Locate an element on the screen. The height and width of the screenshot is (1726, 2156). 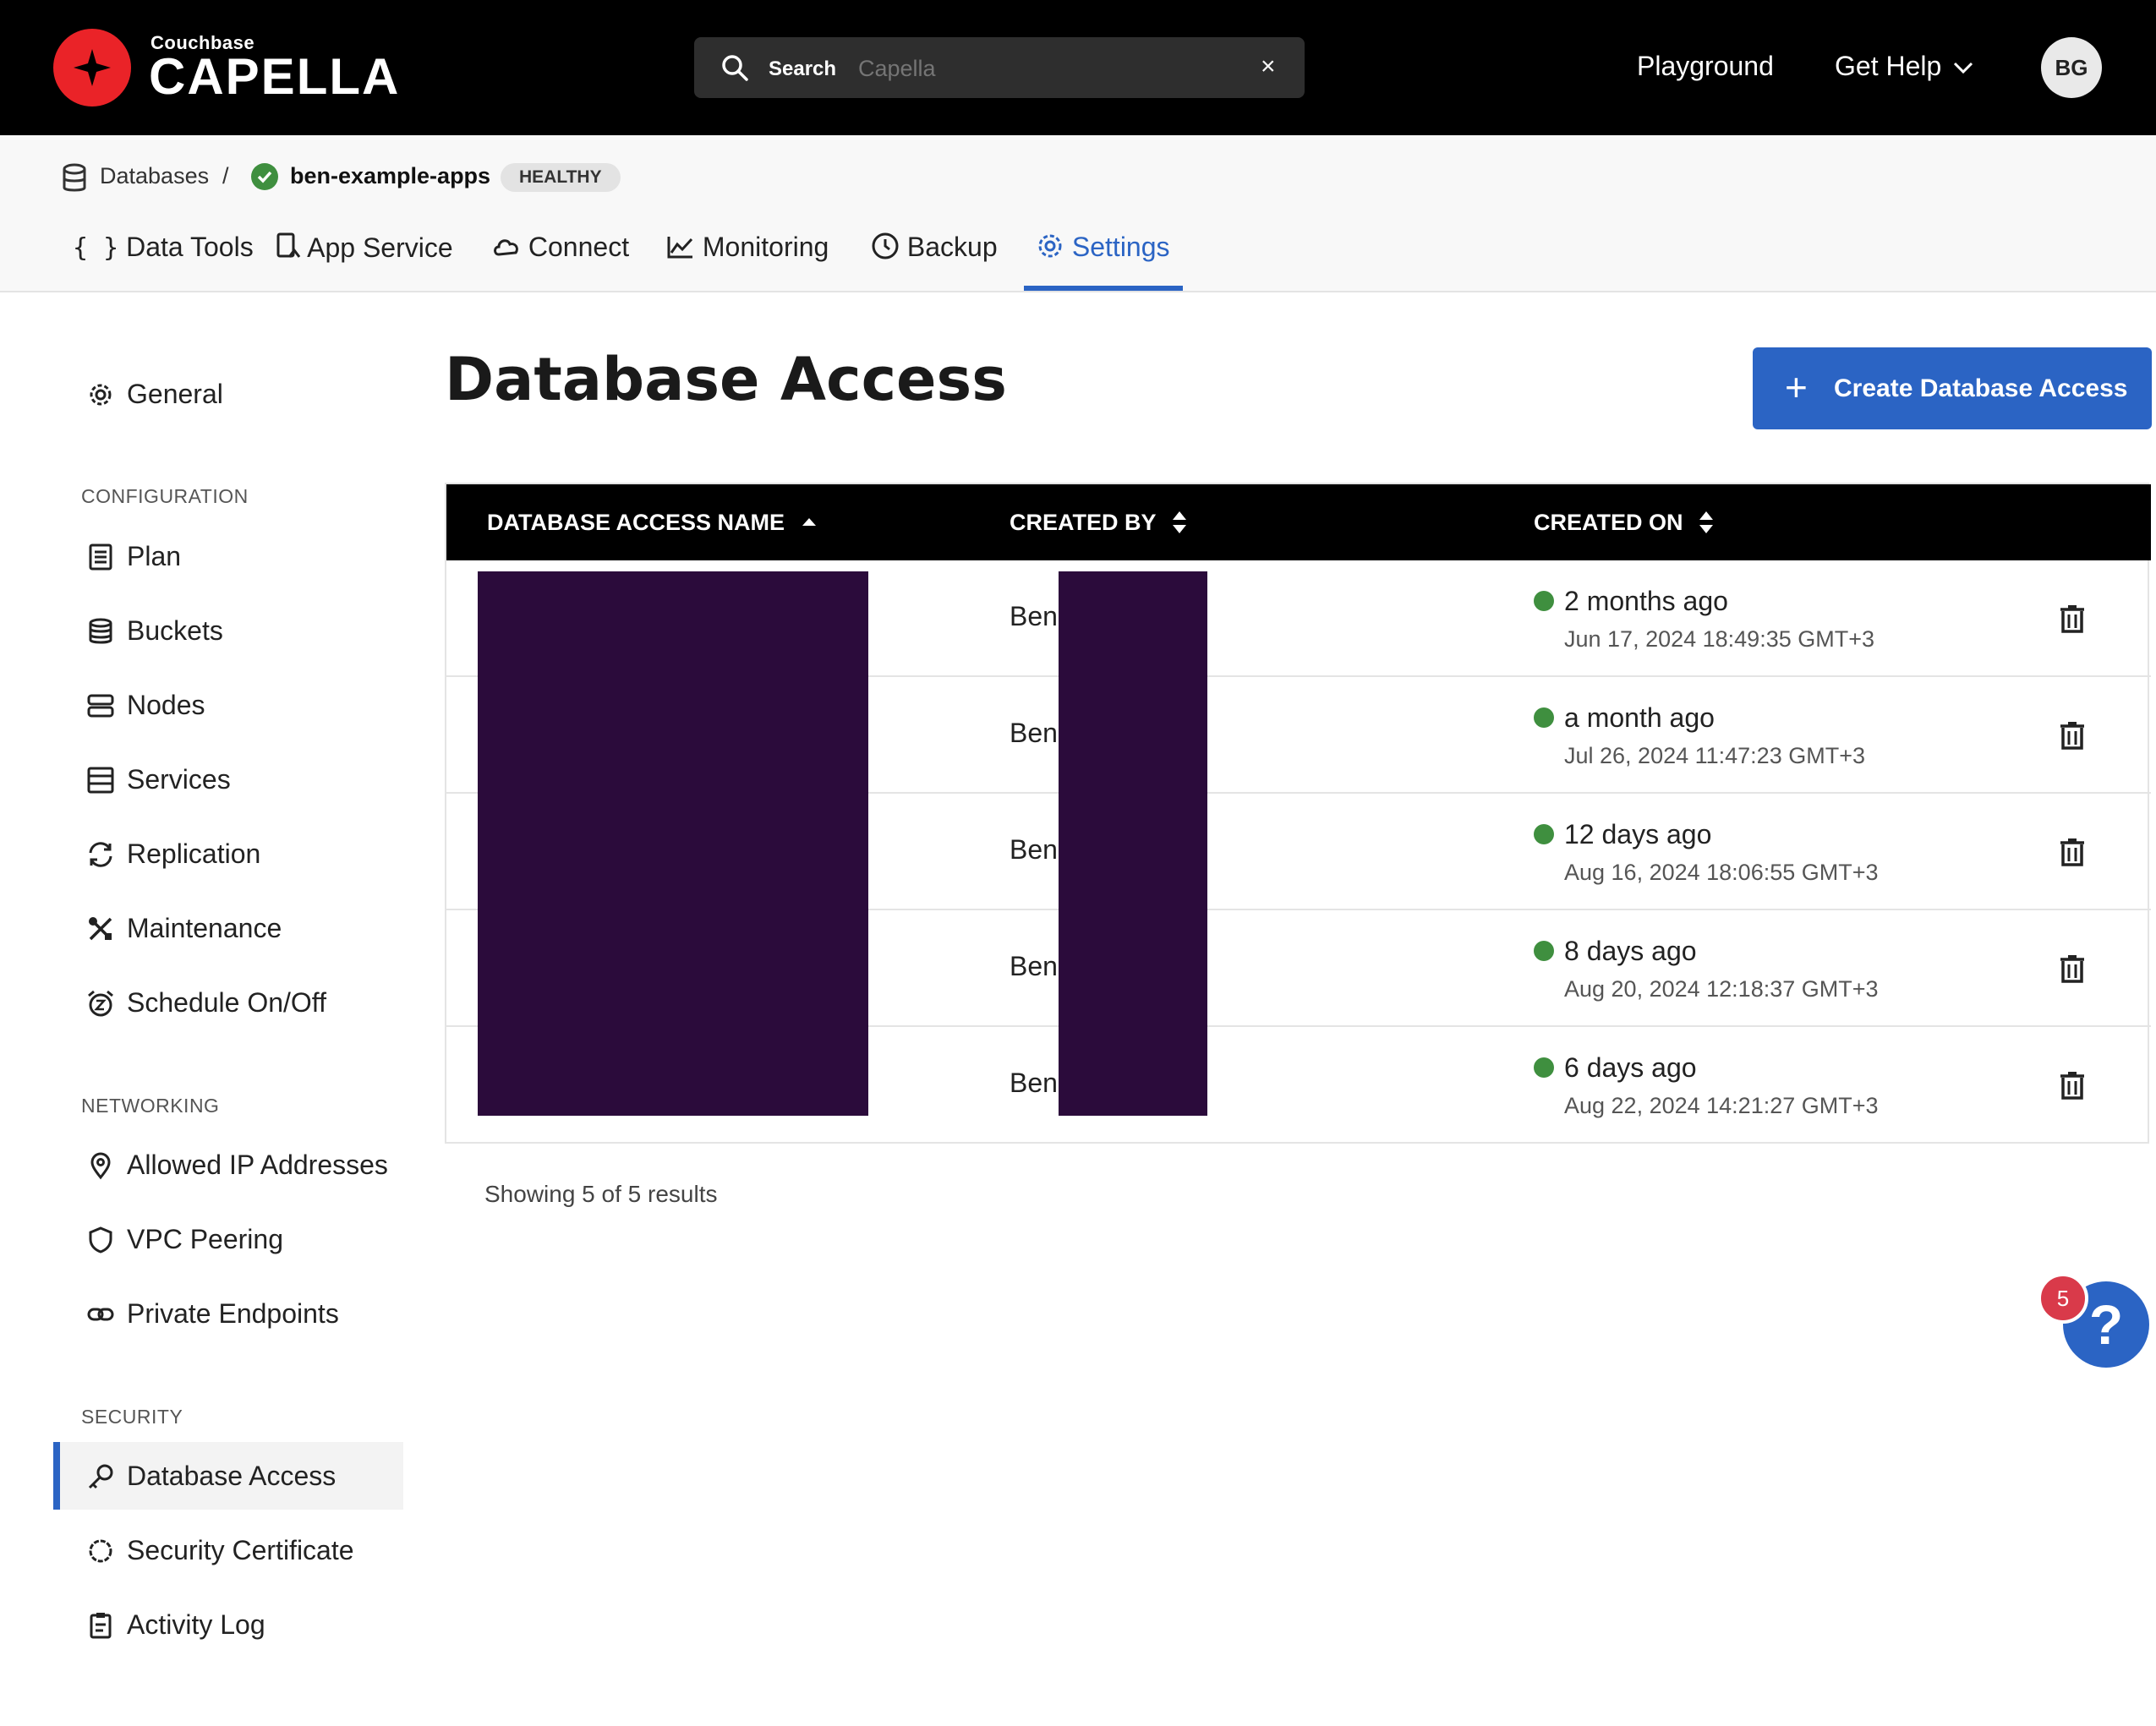
nodes-icon is located at coordinates (100, 706).